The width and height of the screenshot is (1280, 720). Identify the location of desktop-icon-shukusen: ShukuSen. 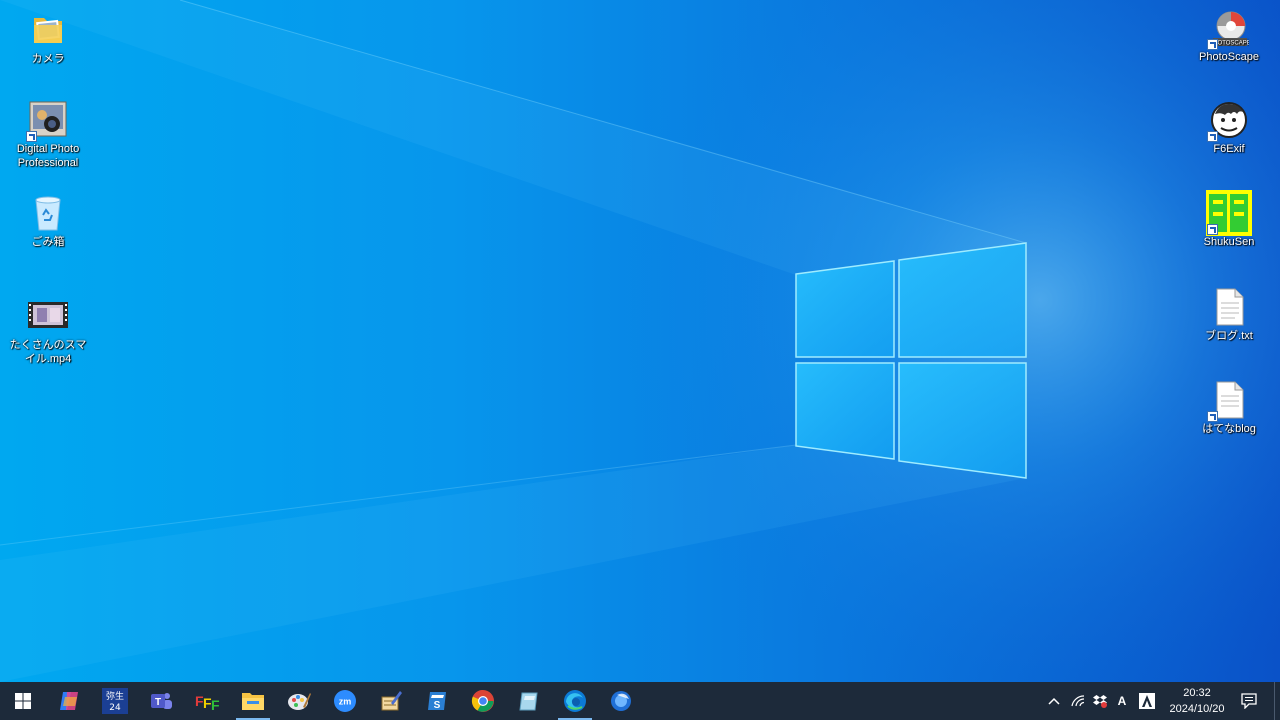
(1229, 219).